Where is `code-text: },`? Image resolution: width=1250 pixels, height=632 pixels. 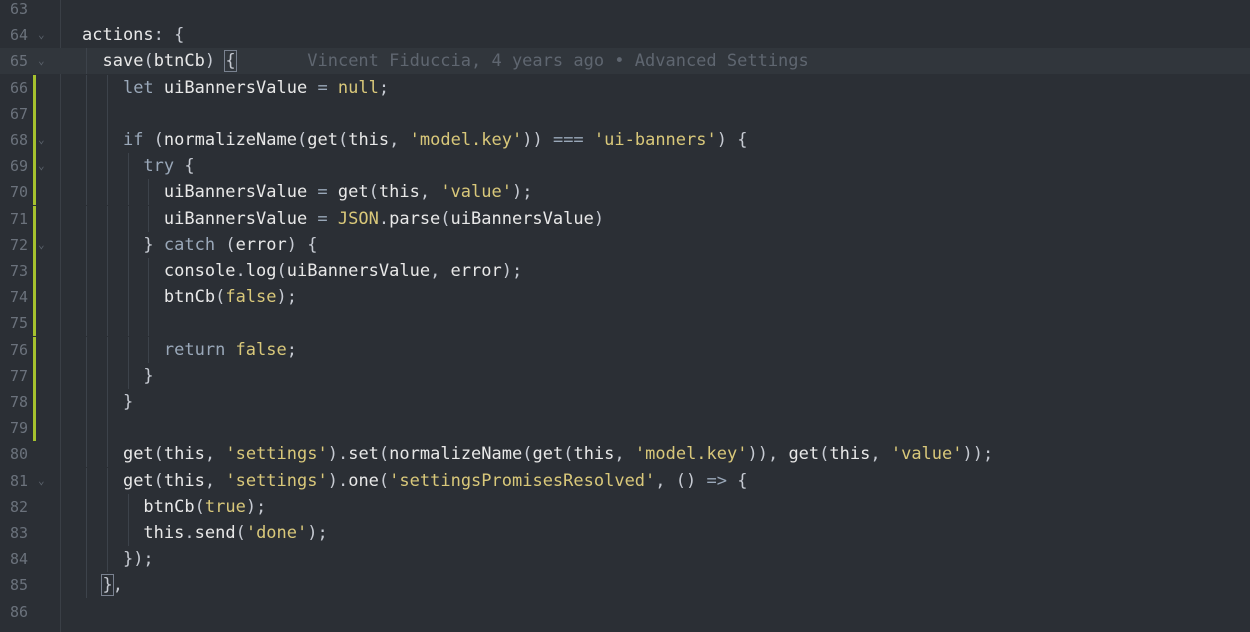
code-text: }, is located at coordinates (112, 585).